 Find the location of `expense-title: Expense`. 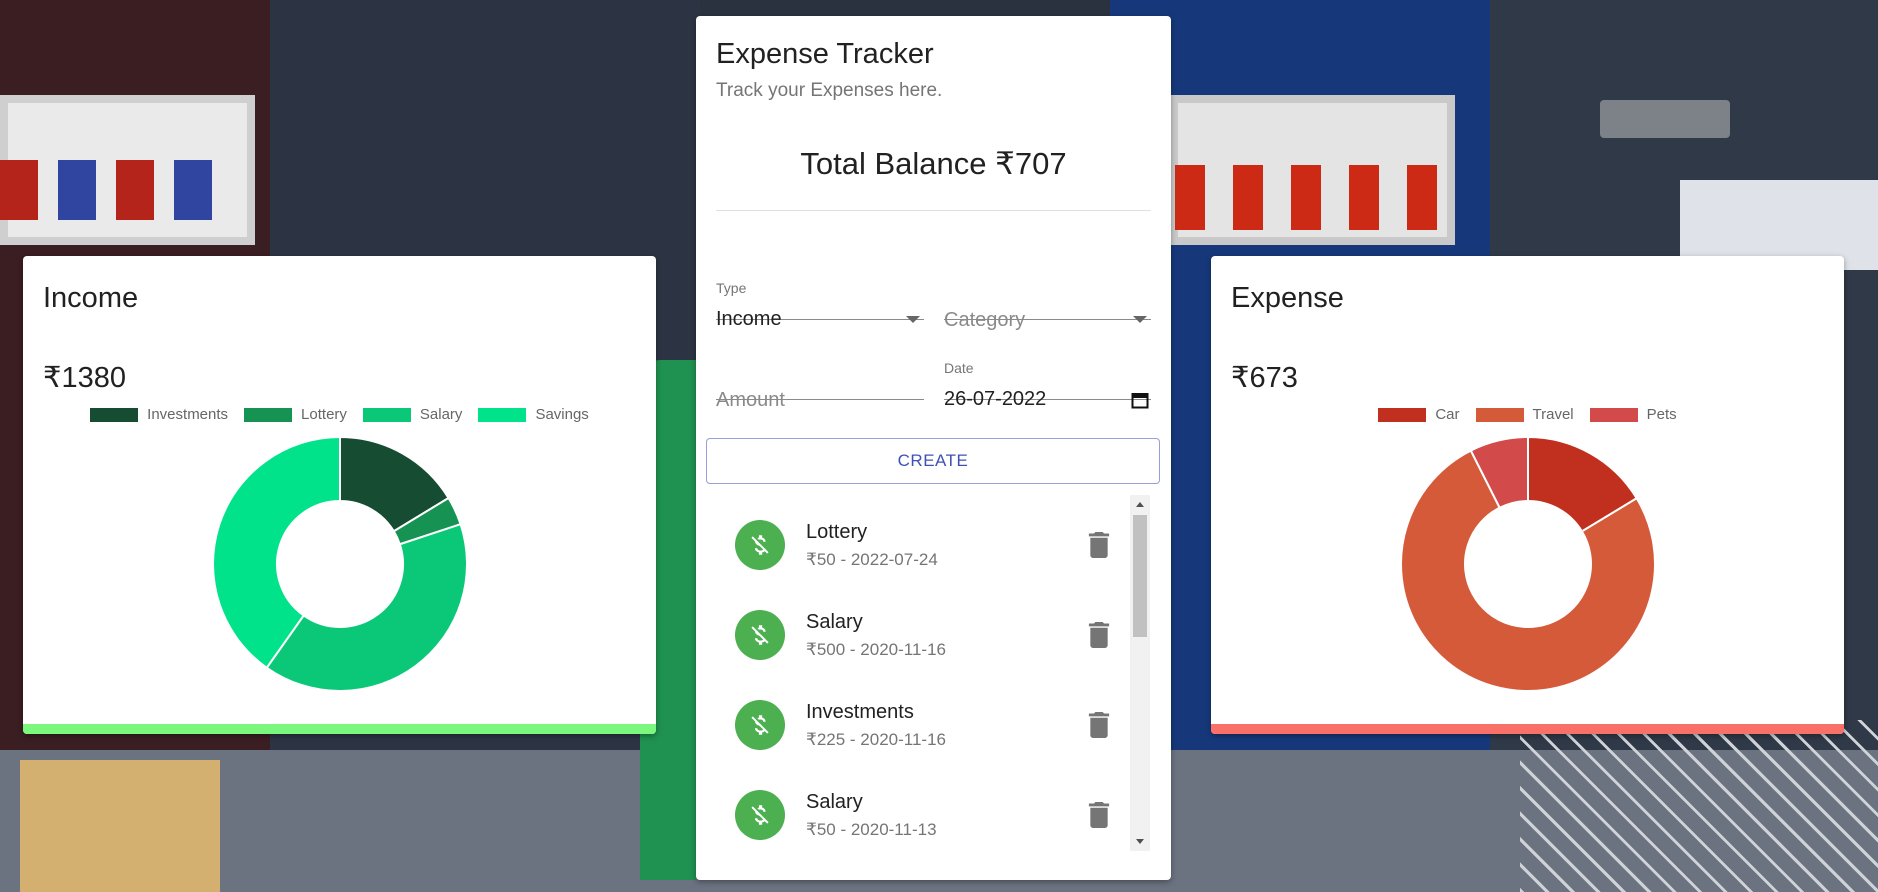

expense-title: Expense is located at coordinates (1287, 298).